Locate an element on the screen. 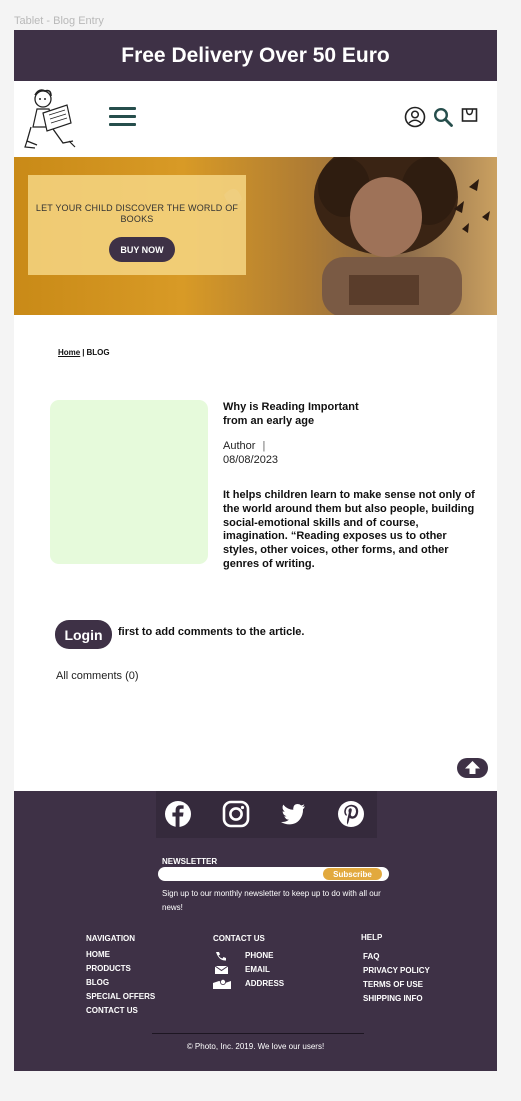 The height and width of the screenshot is (1101, 521). article-author: Author | is located at coordinates (244, 446).